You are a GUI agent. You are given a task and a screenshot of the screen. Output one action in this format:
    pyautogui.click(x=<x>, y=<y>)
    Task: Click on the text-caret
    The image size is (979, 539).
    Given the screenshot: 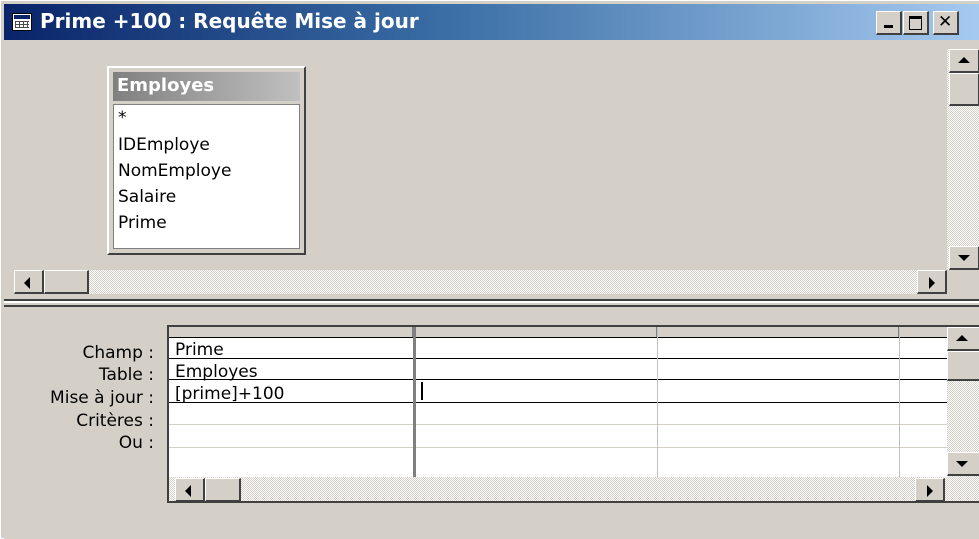 What is the action you would take?
    pyautogui.click(x=422, y=391)
    